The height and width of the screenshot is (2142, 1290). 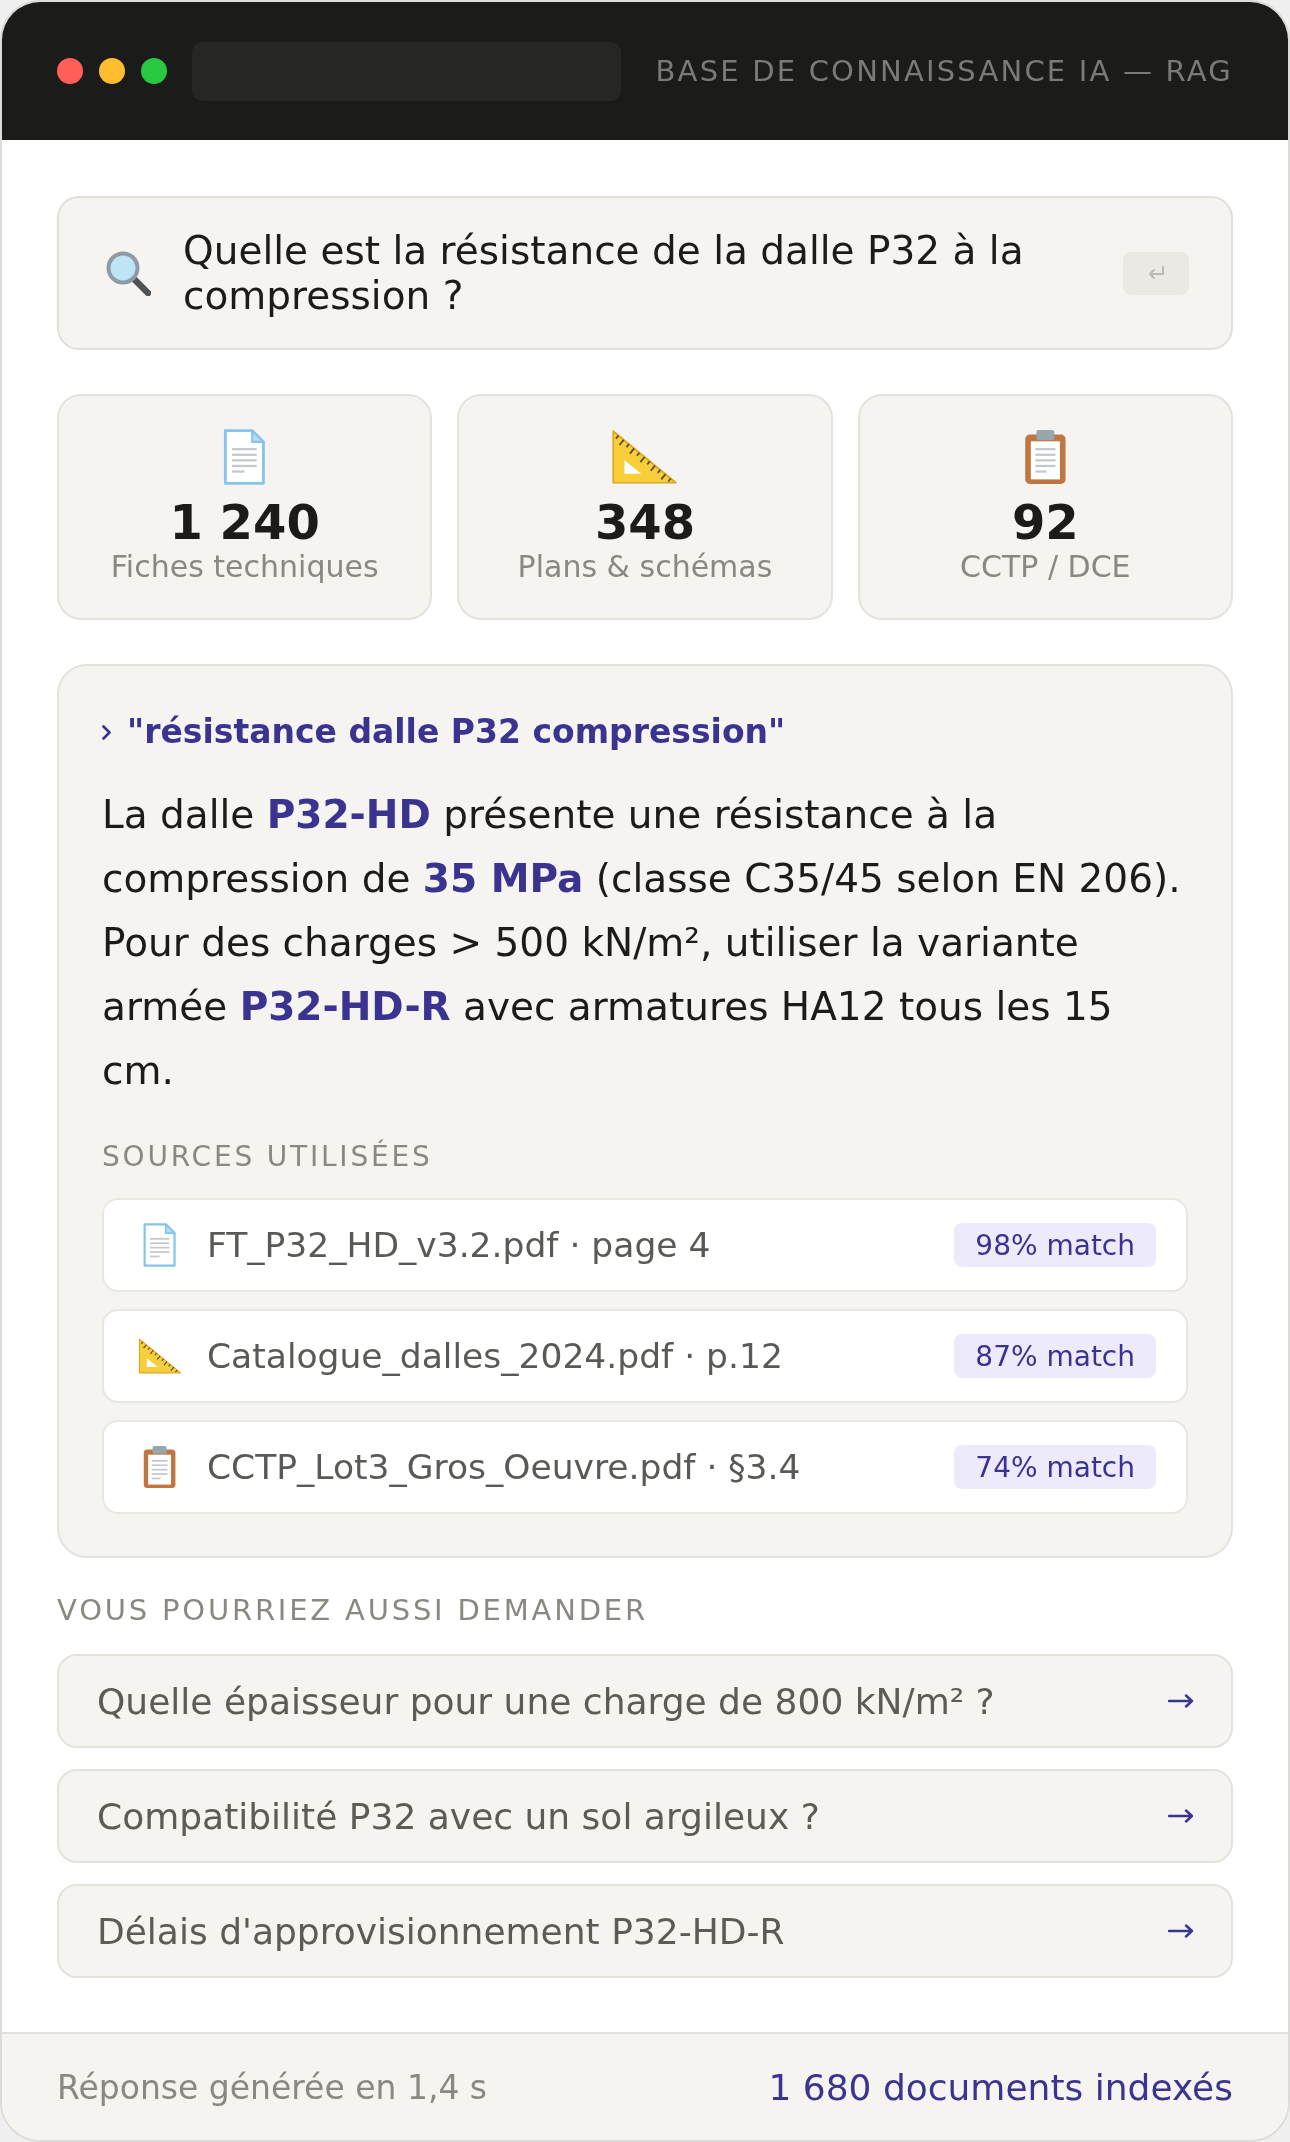 What do you see at coordinates (645, 567) in the screenshot?
I see `stat-label: Plans & schémas` at bounding box center [645, 567].